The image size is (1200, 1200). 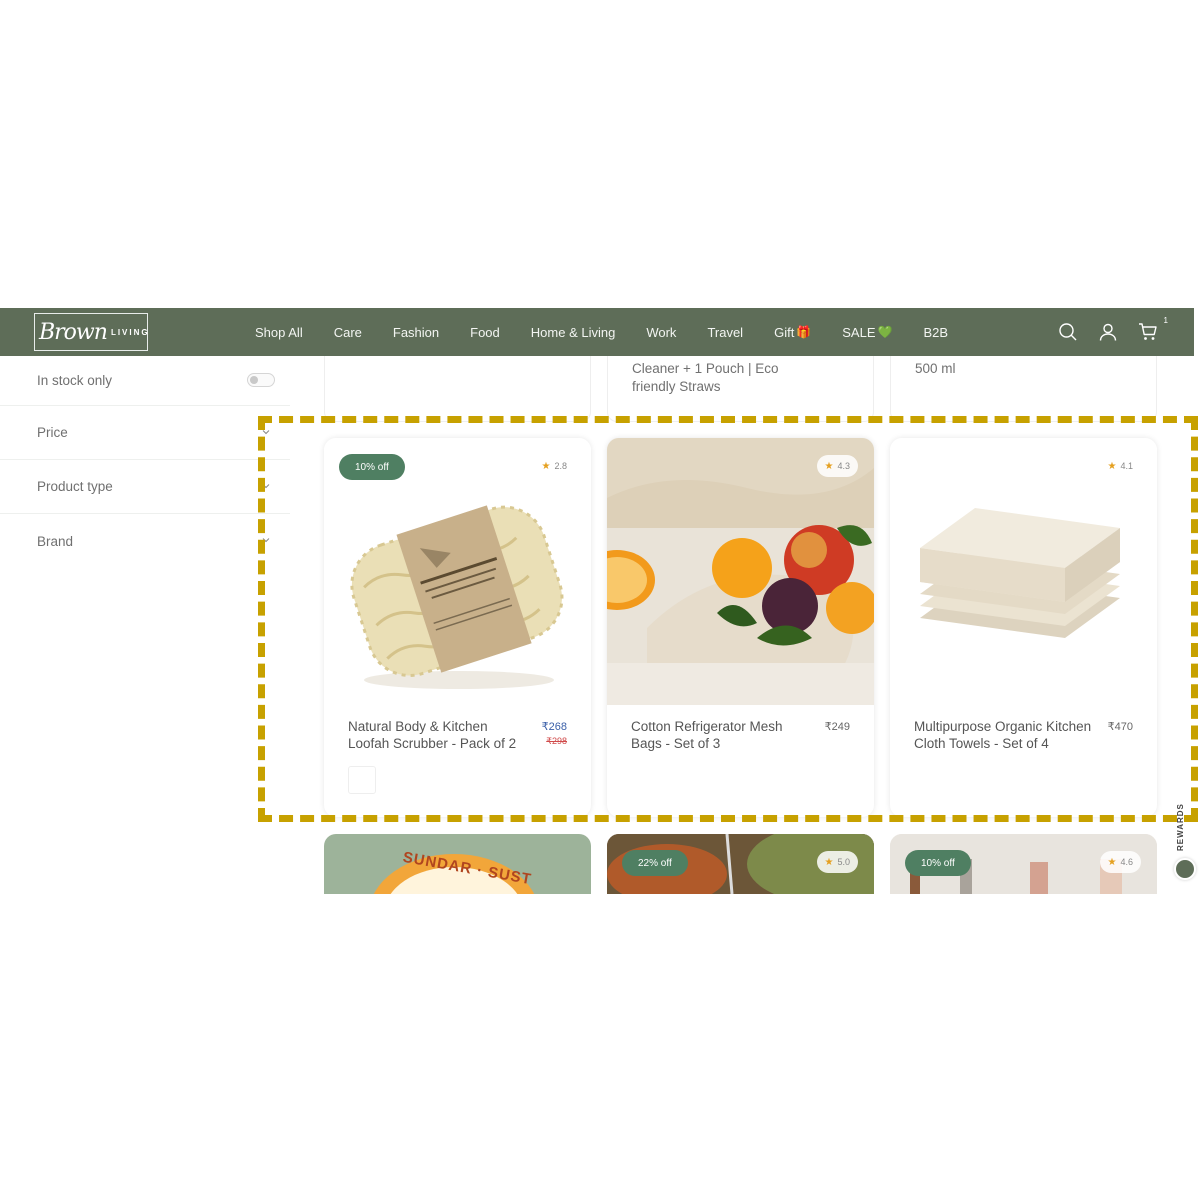 What do you see at coordinates (867, 332) in the screenshot?
I see `nav-sale: SALE 💚` at bounding box center [867, 332].